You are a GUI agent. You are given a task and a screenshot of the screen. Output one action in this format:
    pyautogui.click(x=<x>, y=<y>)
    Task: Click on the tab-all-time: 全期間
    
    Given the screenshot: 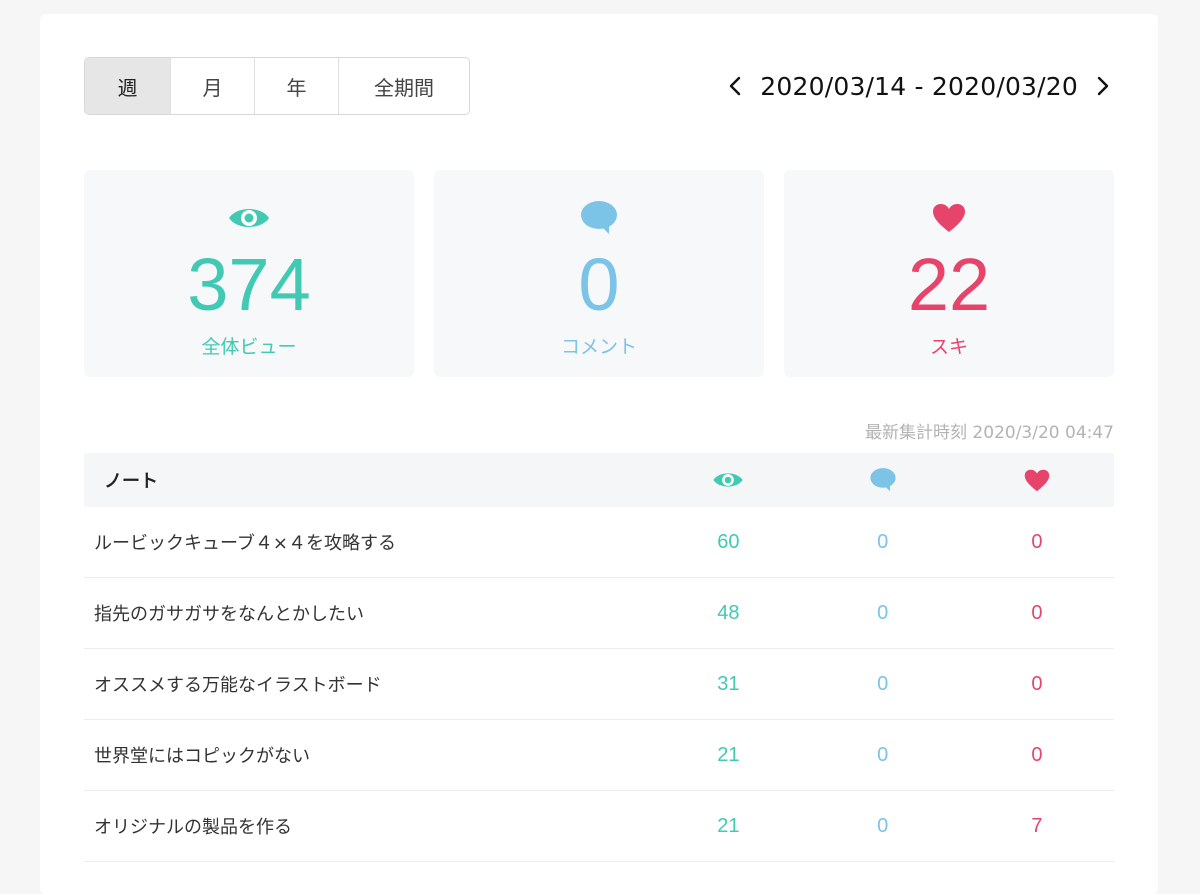 What is the action you would take?
    pyautogui.click(x=404, y=86)
    